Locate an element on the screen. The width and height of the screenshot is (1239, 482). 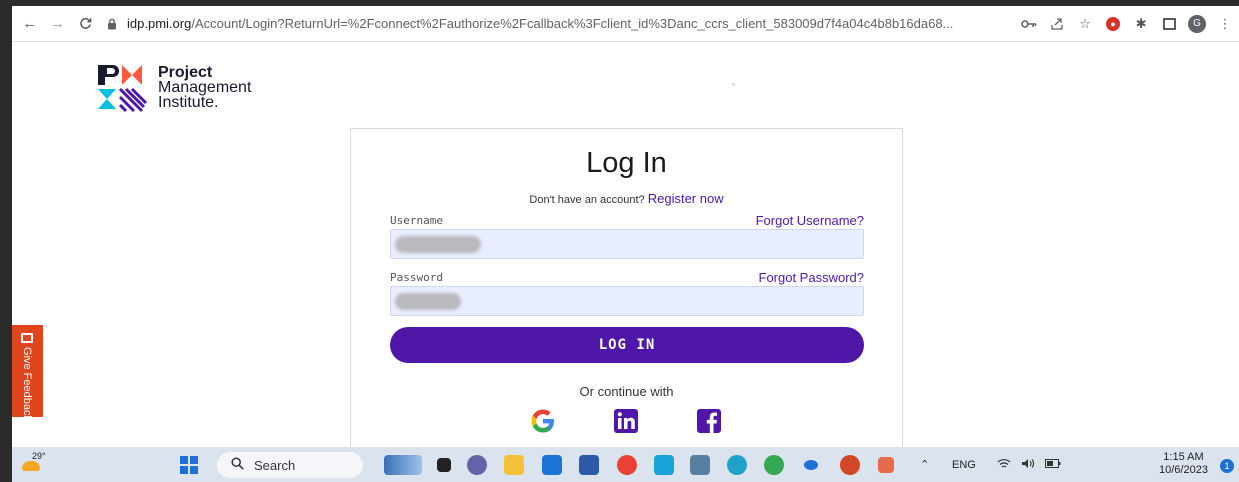
linkedin-icon is located at coordinates (626, 421).